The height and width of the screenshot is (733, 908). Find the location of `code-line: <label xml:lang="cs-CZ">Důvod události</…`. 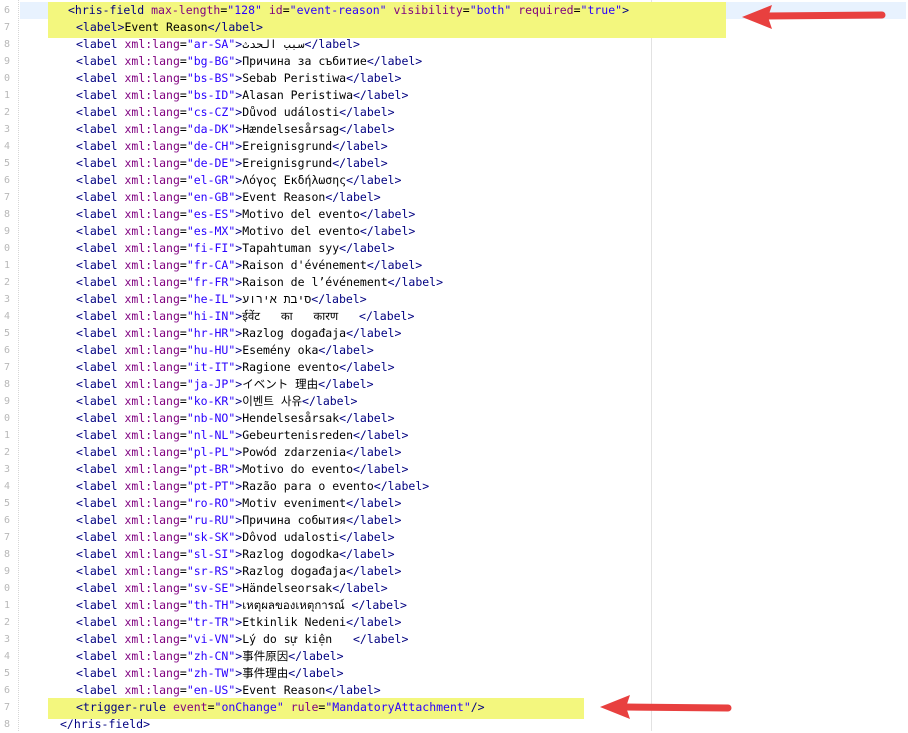

code-line: <label xml:lang="cs-CZ">Důvod události</… is located at coordinates (235, 112).